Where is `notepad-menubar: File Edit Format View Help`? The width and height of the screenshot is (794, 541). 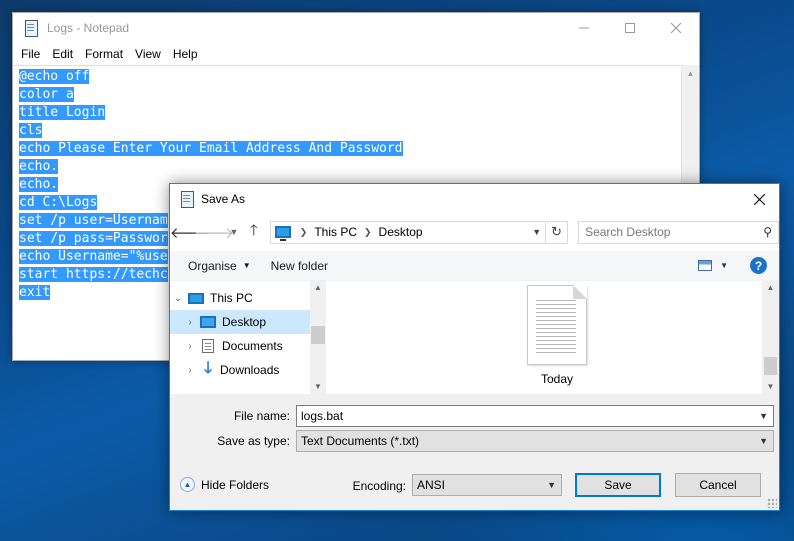 notepad-menubar: File Edit Format View Help is located at coordinates (356, 54).